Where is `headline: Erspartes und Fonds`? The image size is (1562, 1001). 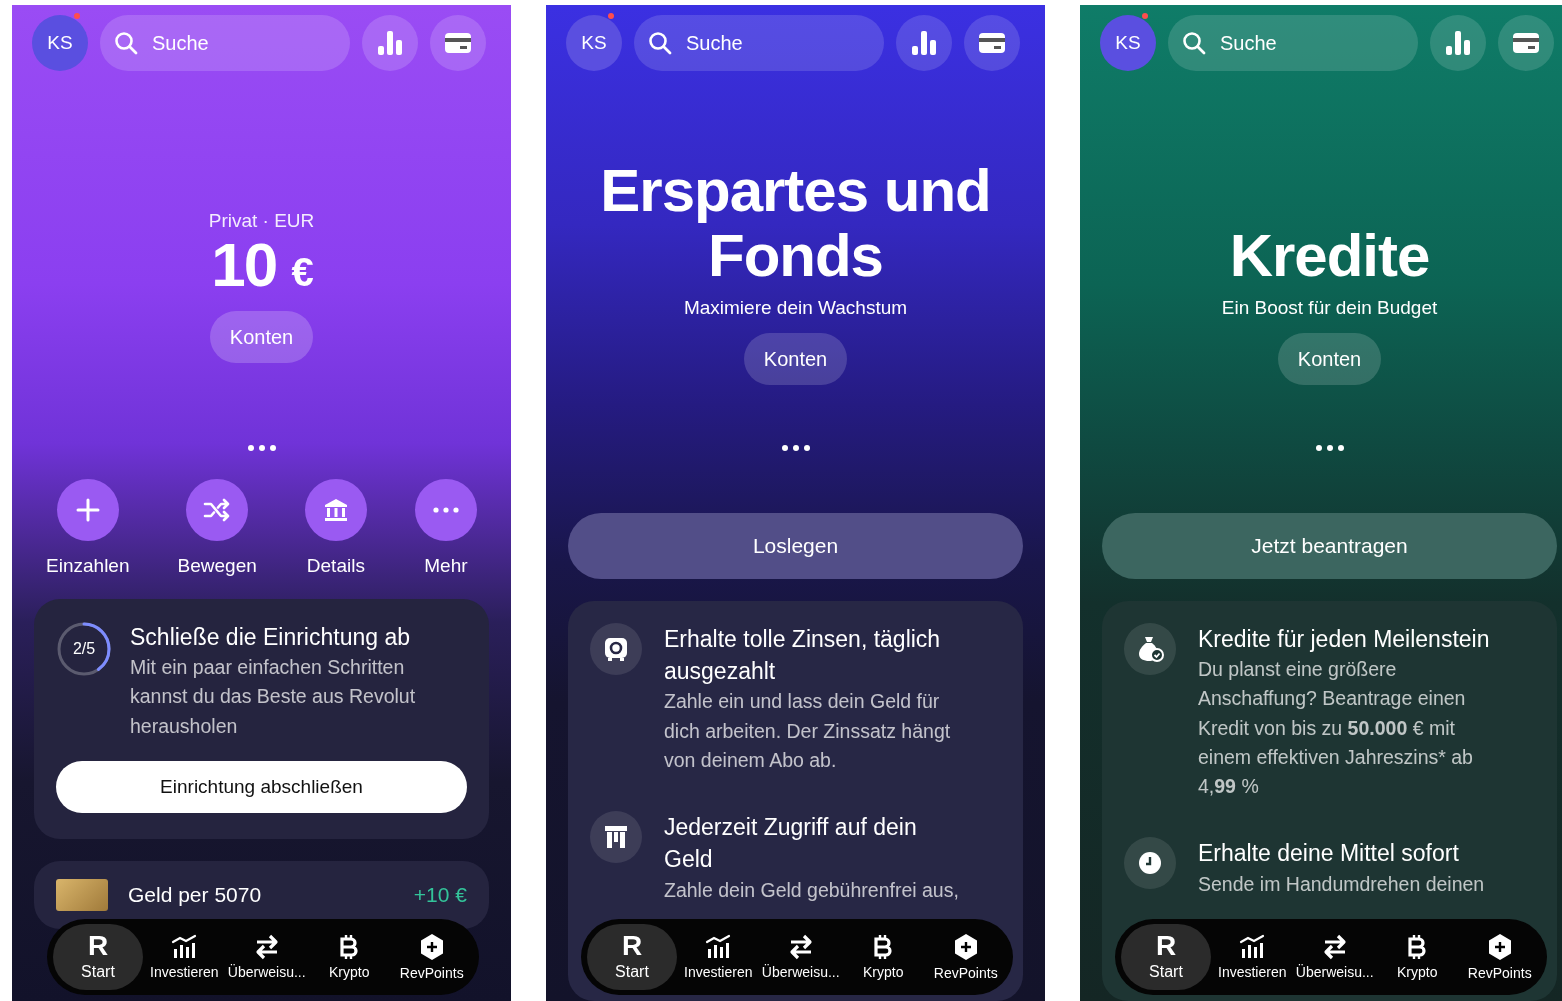
headline: Erspartes und Fonds is located at coordinates (795, 224).